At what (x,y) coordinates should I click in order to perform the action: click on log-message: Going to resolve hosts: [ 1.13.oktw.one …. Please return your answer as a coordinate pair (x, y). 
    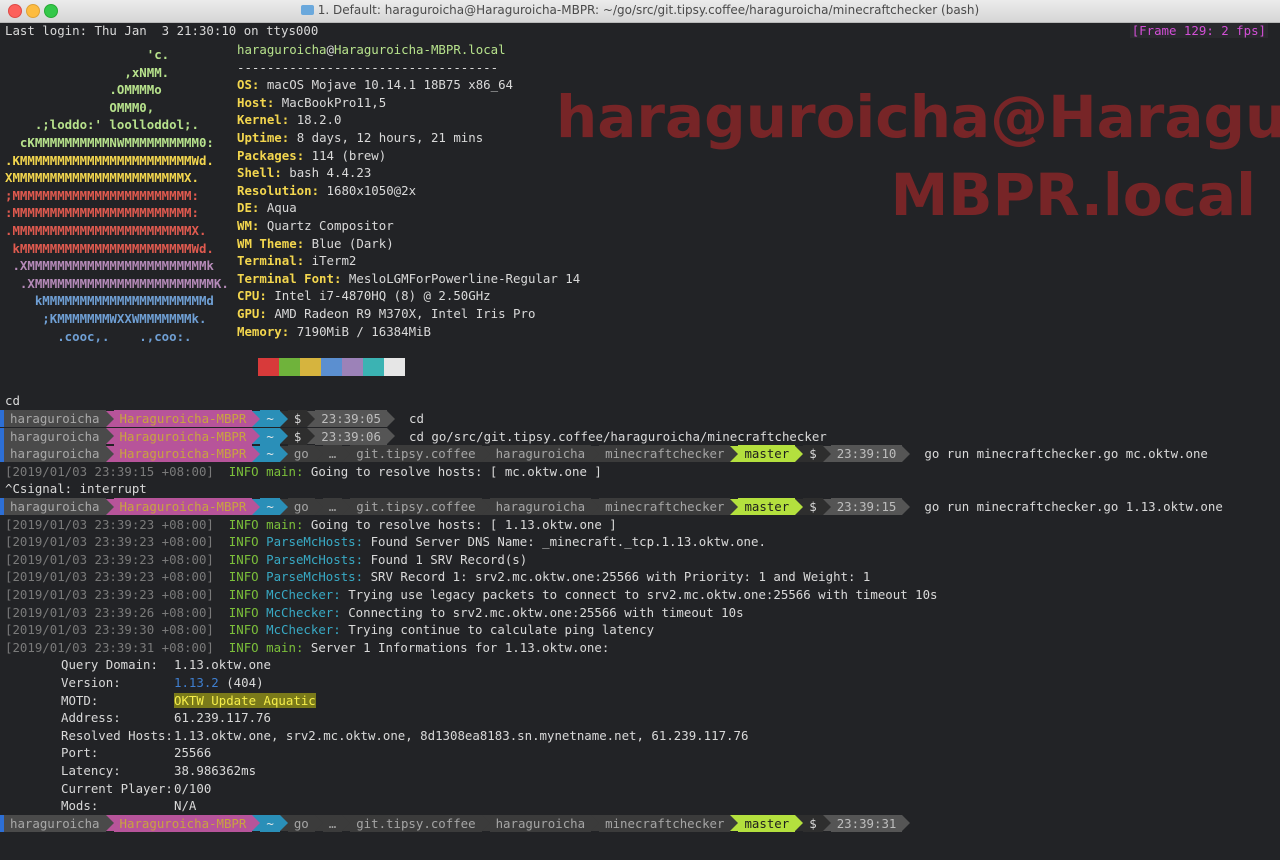
    Looking at the image, I should click on (463, 524).